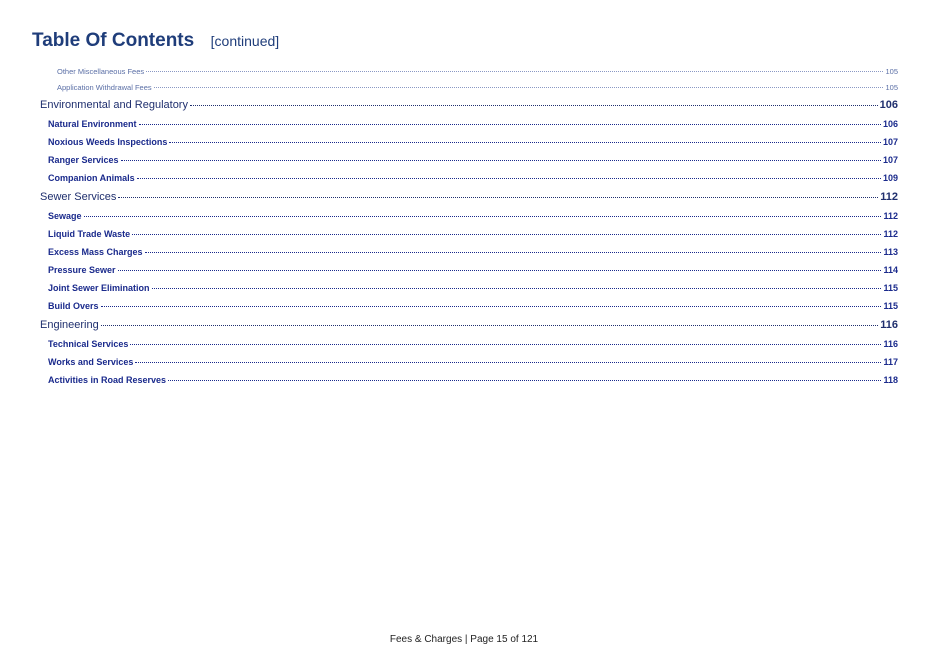 The image size is (928, 656). Describe the element at coordinates (245, 41) in the screenshot. I see `toc-continued-label: [continued]` at that location.